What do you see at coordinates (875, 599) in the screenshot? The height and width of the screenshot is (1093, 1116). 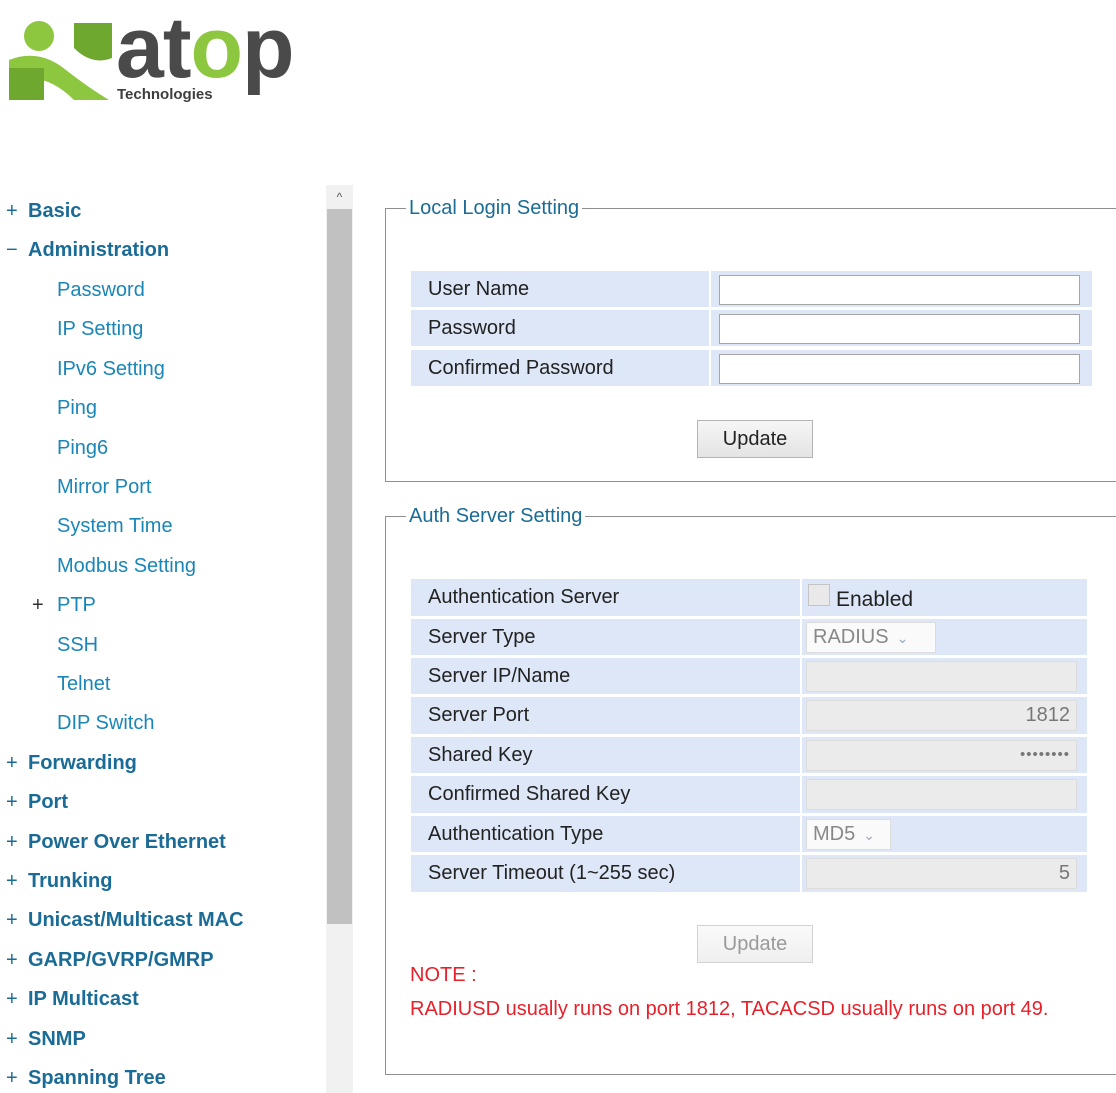 I see `enabled-label: Enabled` at bounding box center [875, 599].